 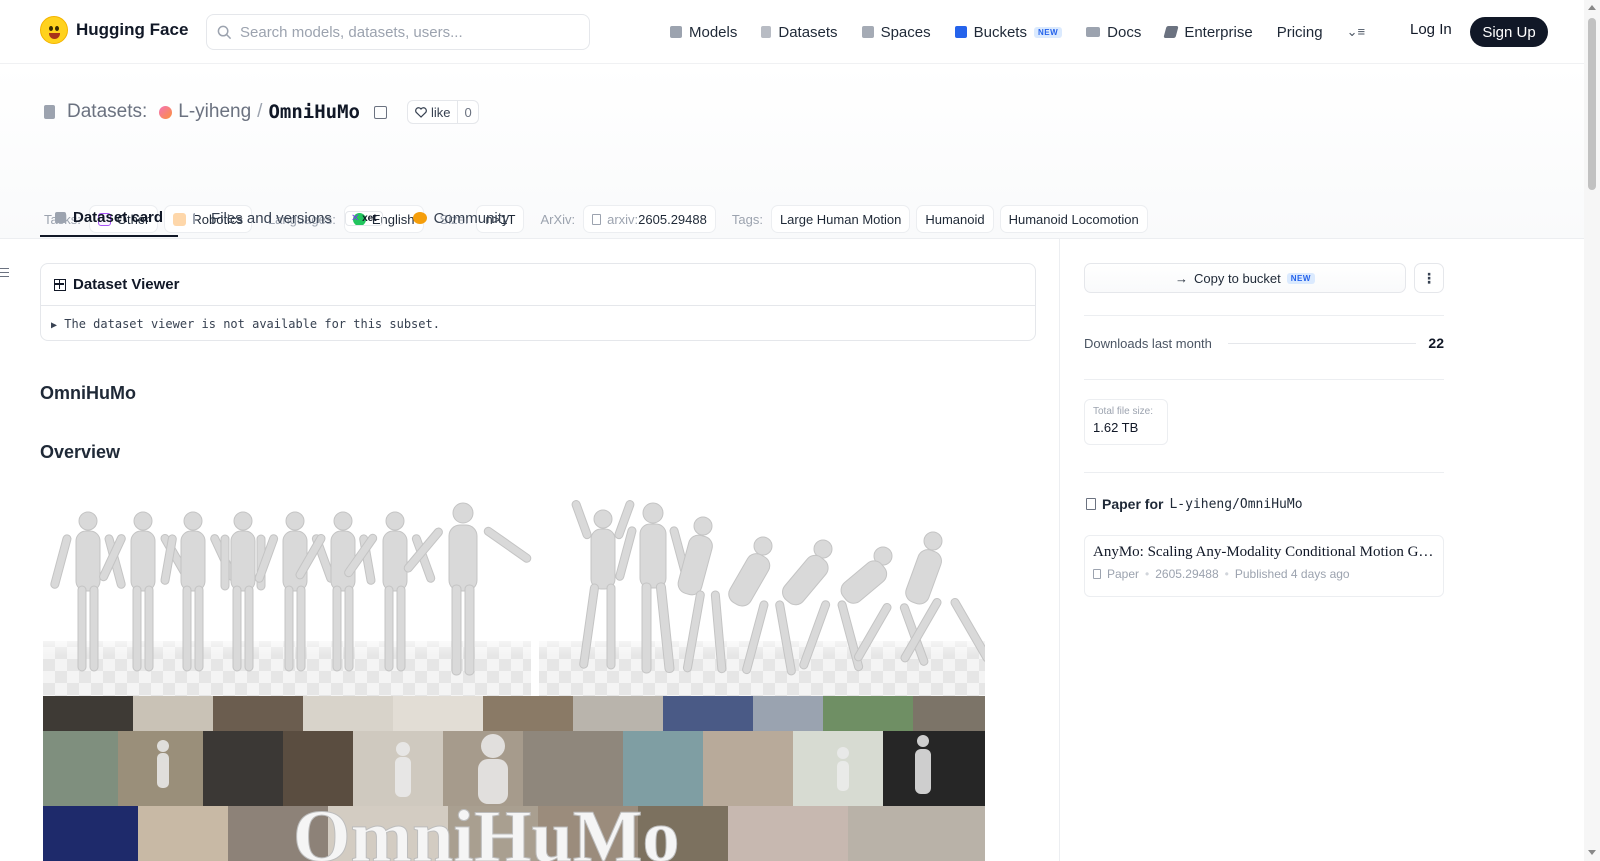 What do you see at coordinates (1124, 32) in the screenshot?
I see `nav-docs-label: Docs` at bounding box center [1124, 32].